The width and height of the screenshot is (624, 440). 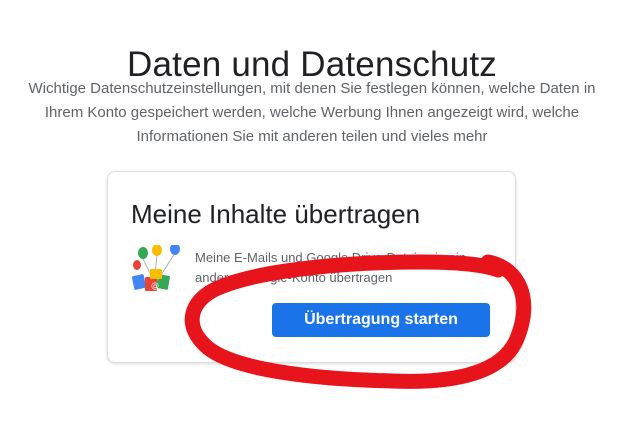 What do you see at coordinates (159, 269) in the screenshot?
I see `content-transfer-icon: @` at bounding box center [159, 269].